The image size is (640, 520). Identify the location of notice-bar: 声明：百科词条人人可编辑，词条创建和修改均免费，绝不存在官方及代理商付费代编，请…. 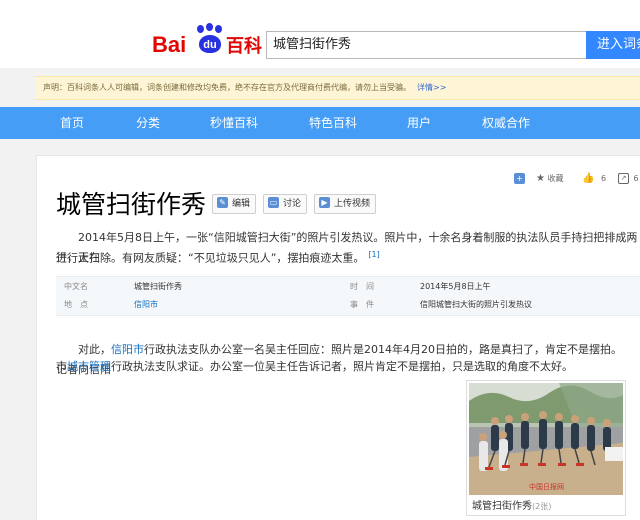
(337, 88).